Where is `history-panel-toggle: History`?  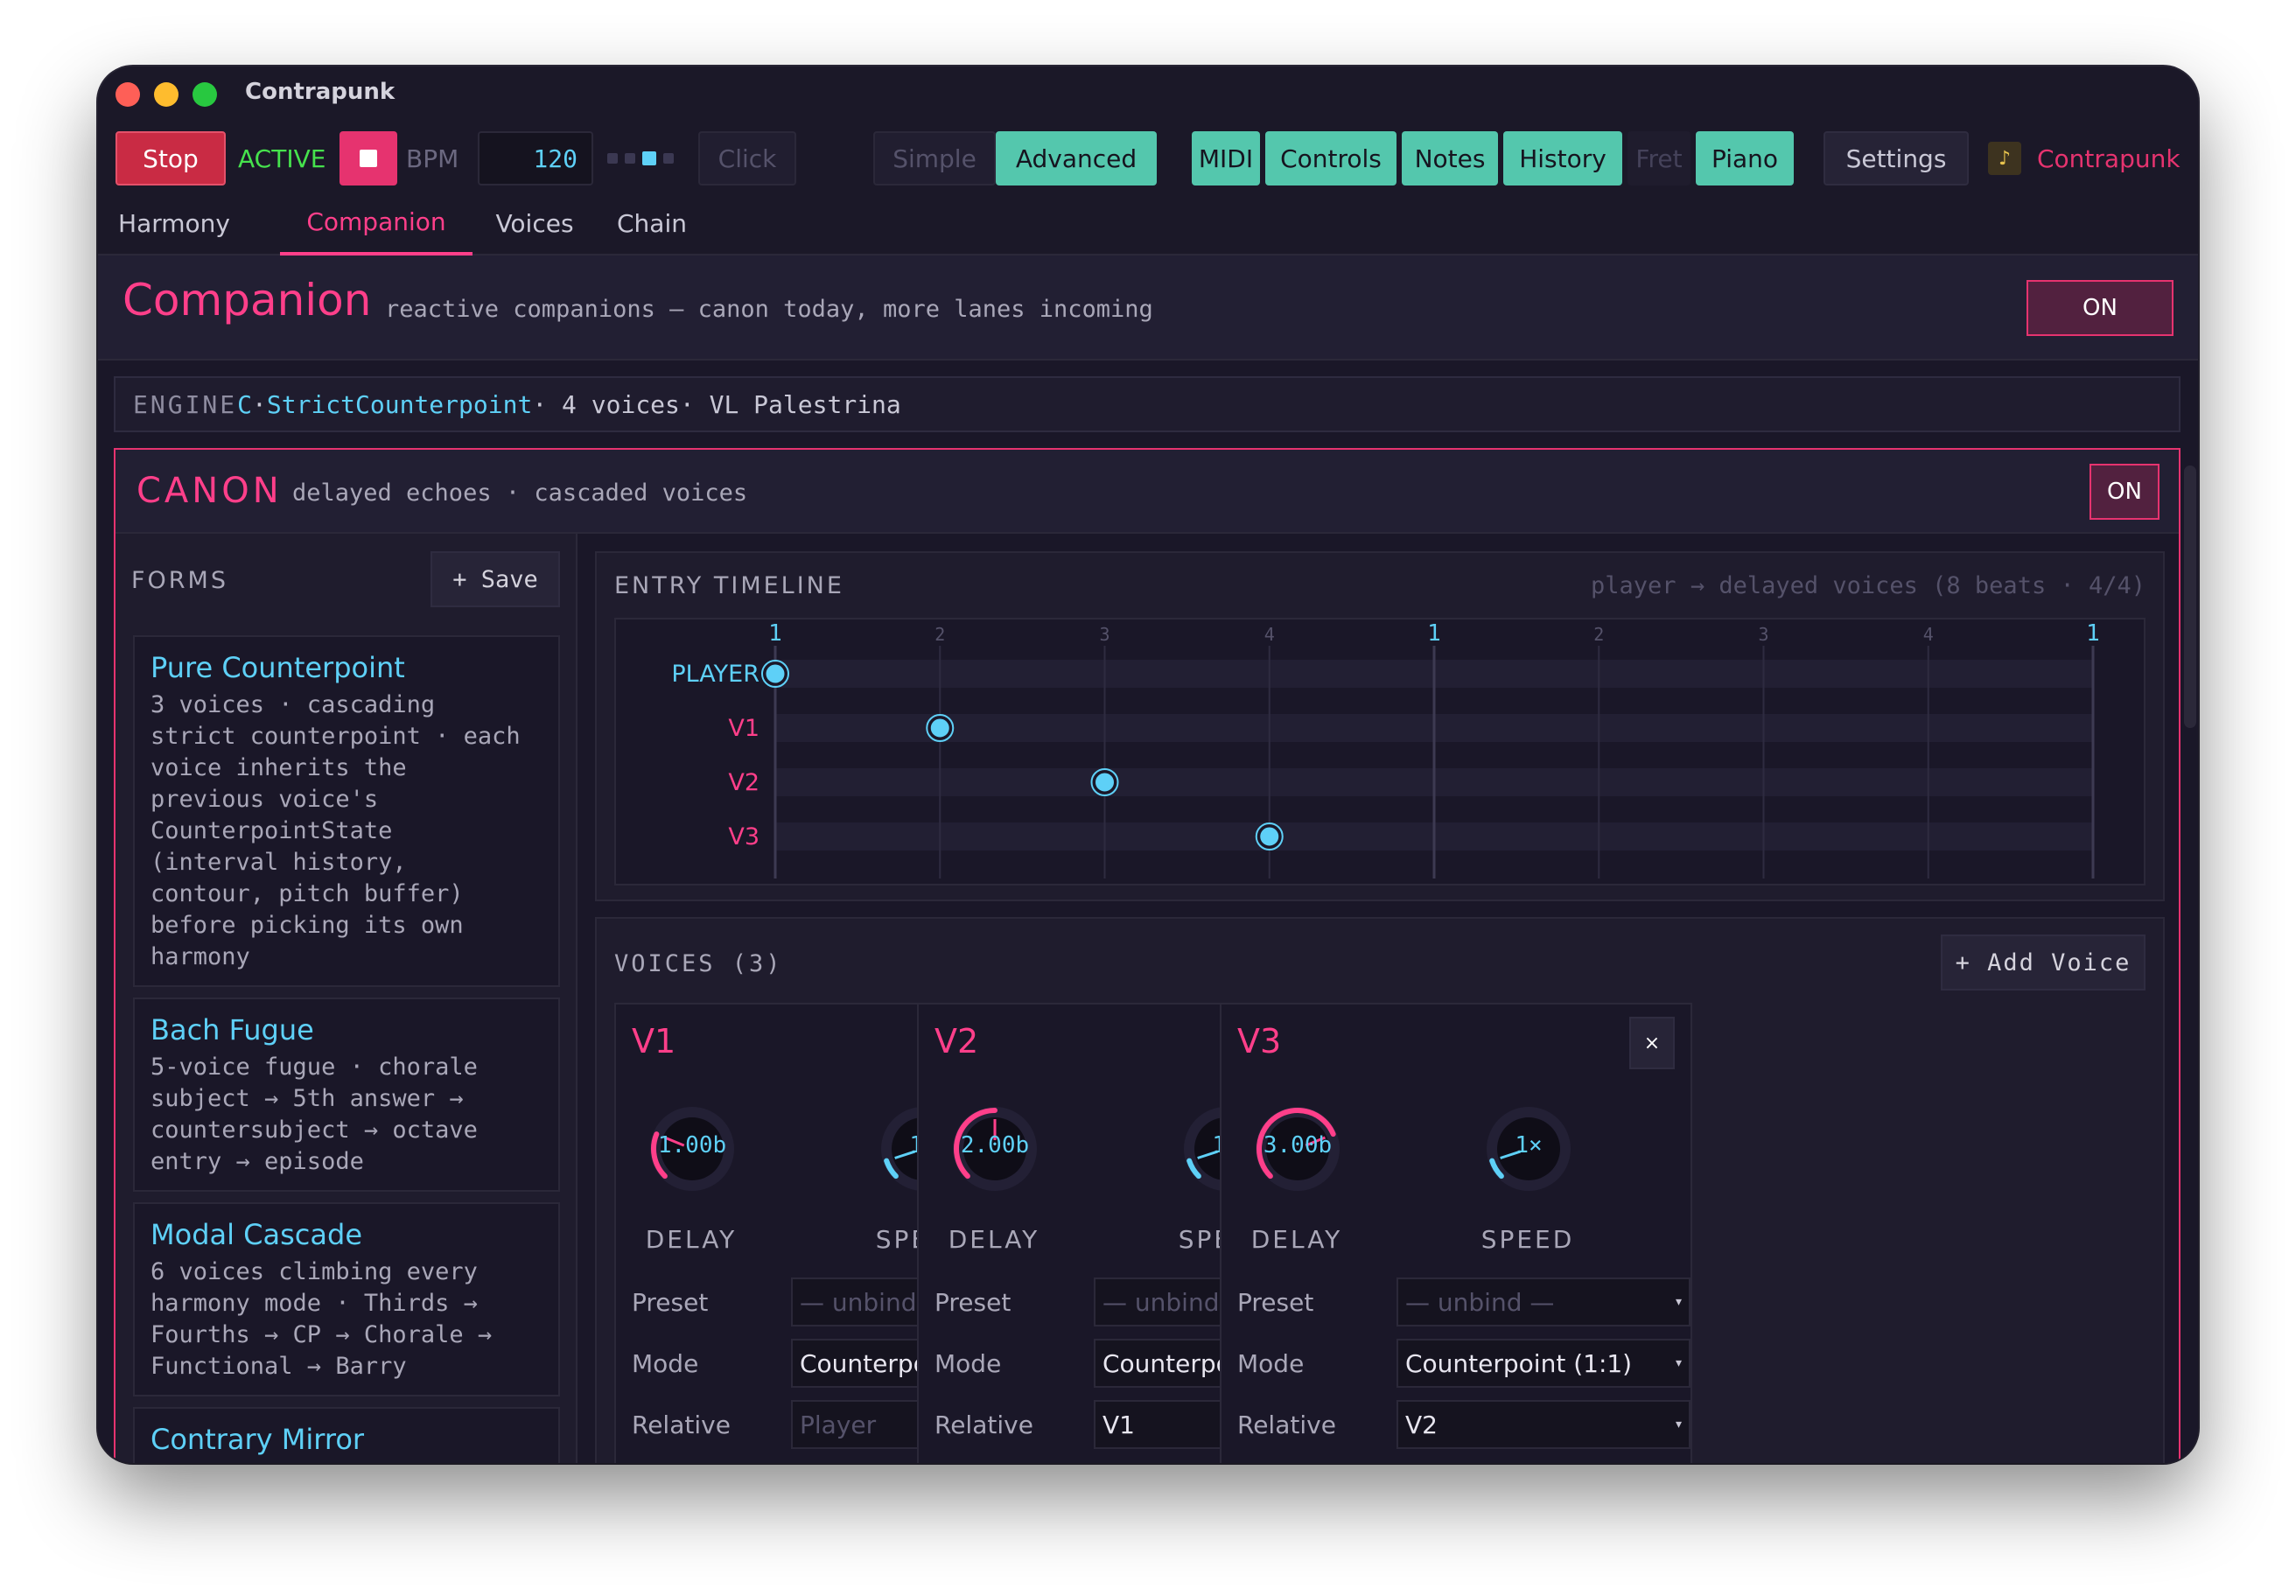
history-panel-toggle: History is located at coordinates (1562, 158).